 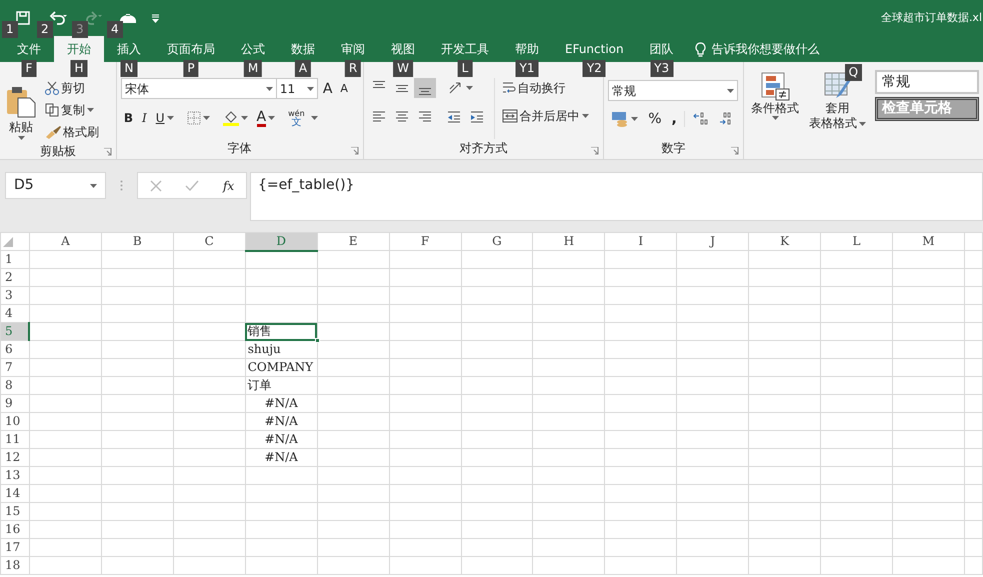 I want to click on font-name-dropdown: 宋体, so click(x=198, y=88).